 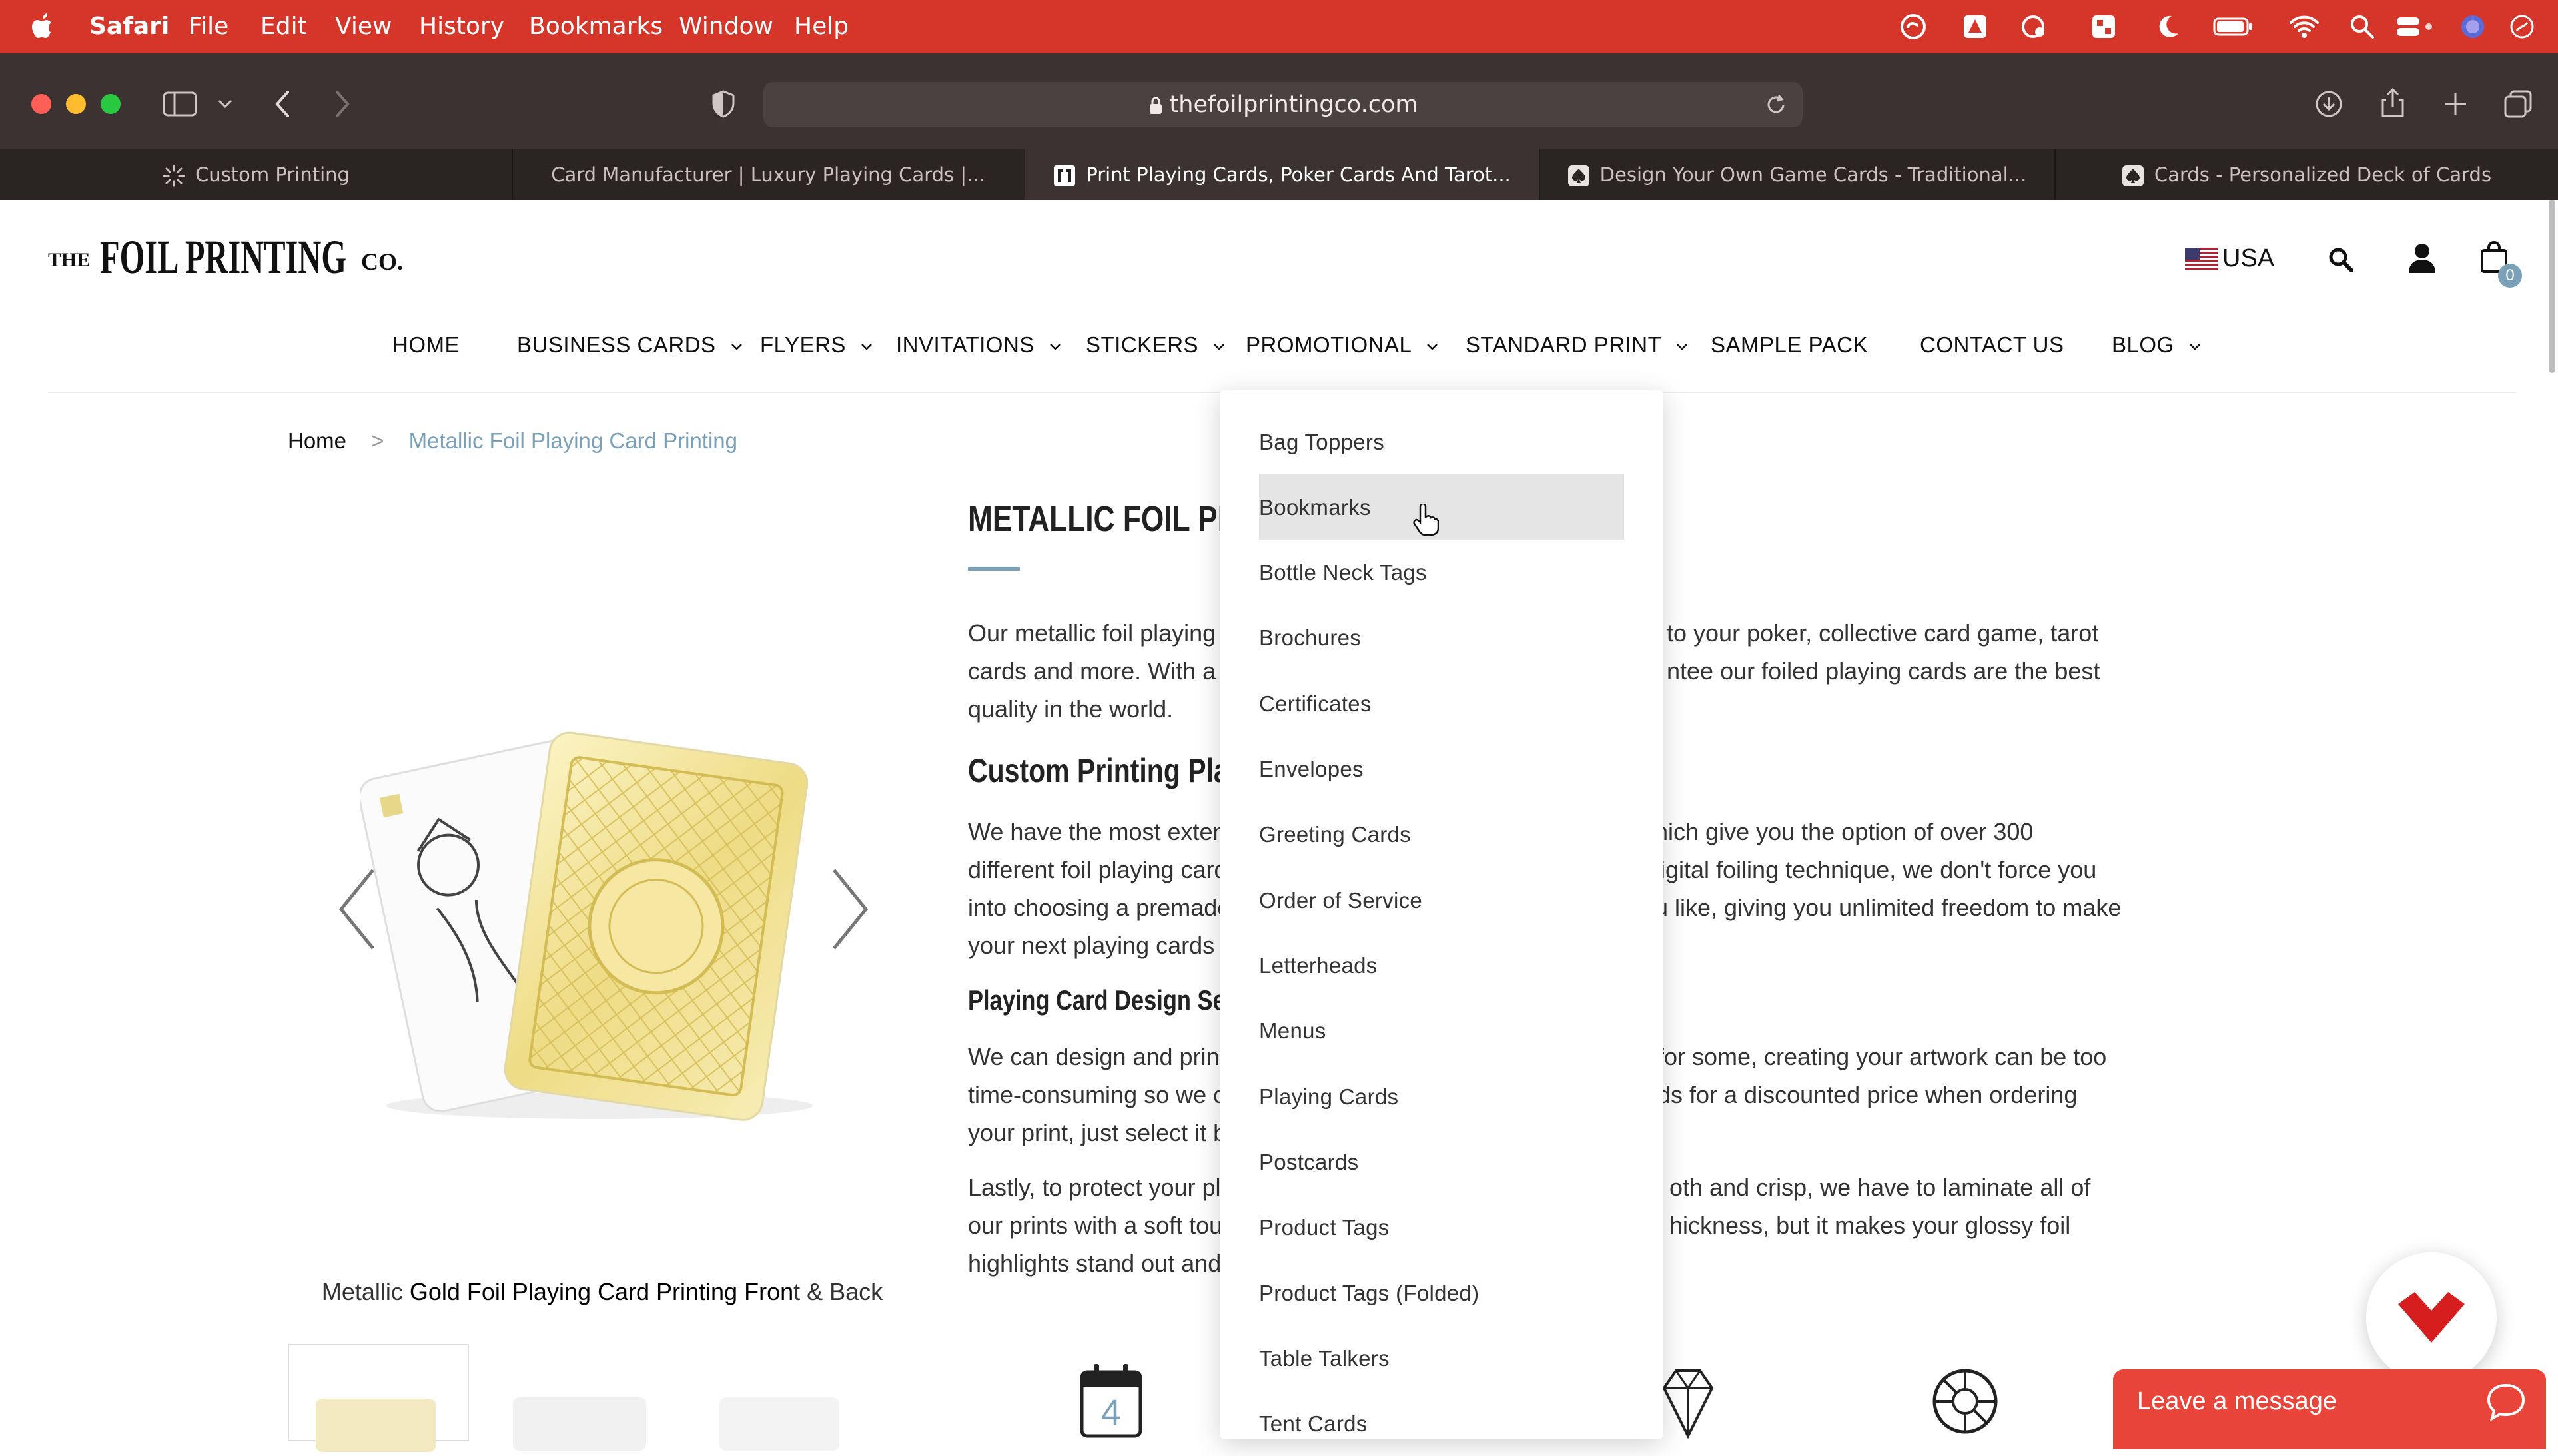 I want to click on window-close-button, so click(x=41, y=104).